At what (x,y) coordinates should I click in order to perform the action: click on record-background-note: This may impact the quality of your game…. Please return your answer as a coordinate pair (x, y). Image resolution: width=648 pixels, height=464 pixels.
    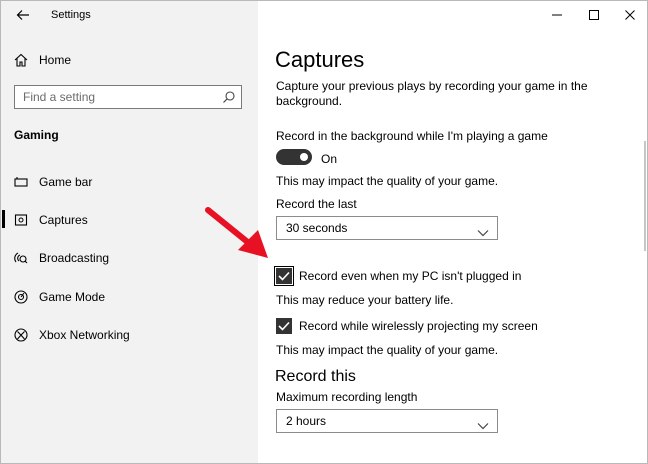
    Looking at the image, I should click on (387, 181).